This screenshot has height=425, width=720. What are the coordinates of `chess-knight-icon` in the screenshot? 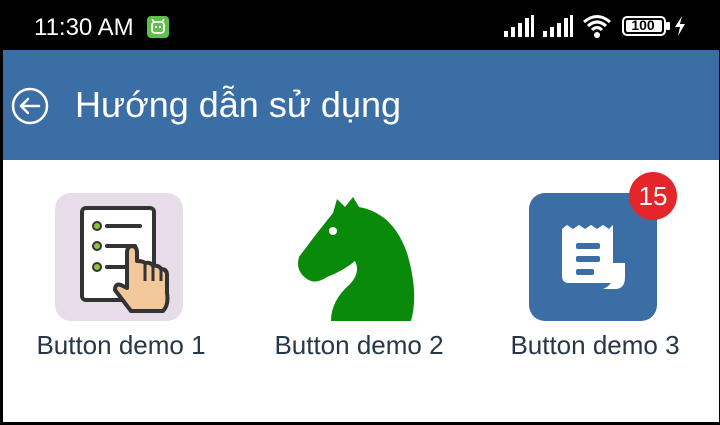 It's located at (357, 257).